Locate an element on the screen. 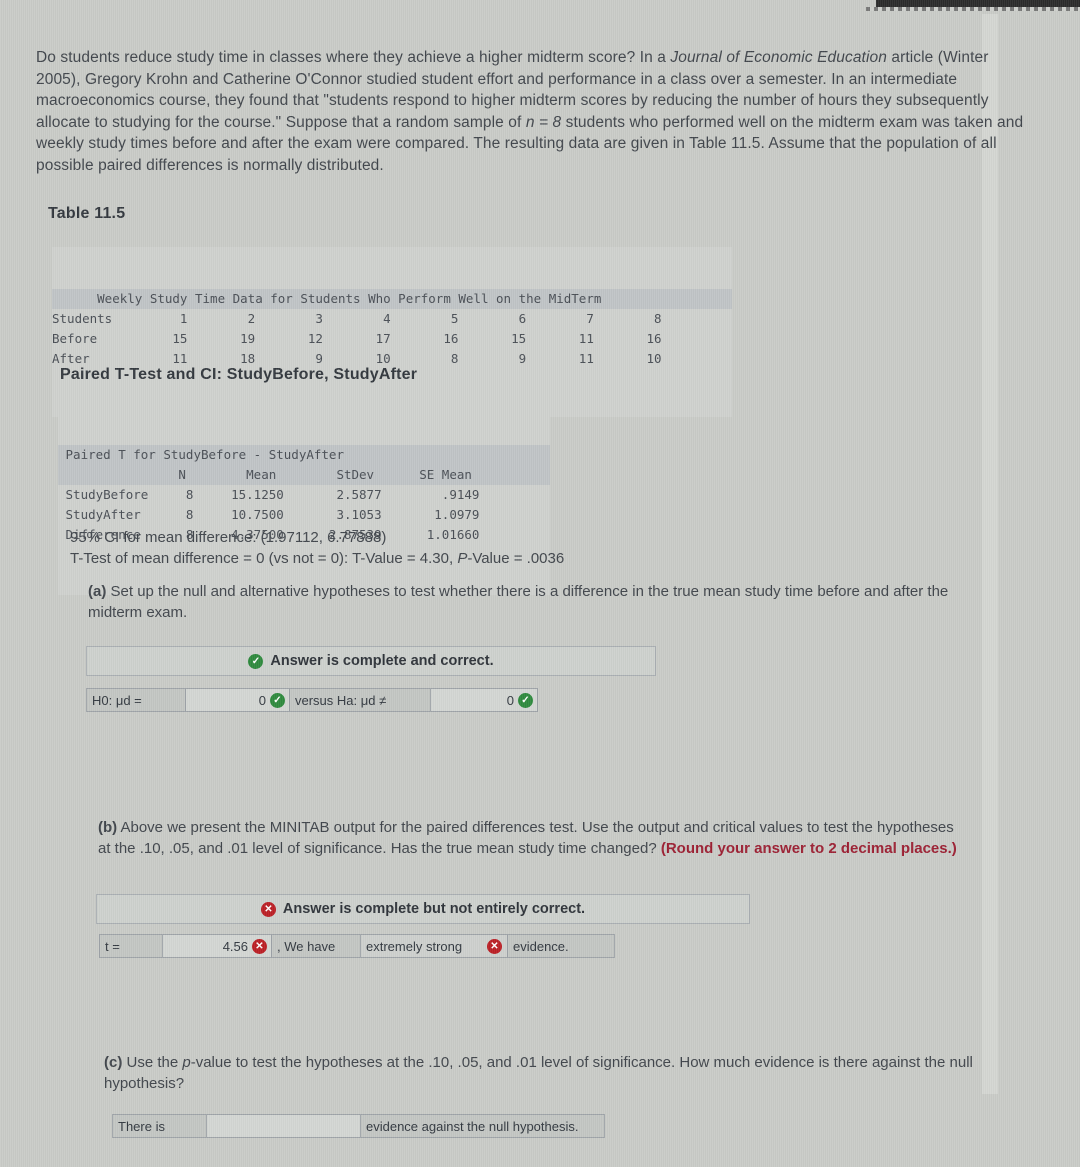 Image resolution: width=1080 pixels, height=1167 pixels. h0-value-field: 0 ✓ is located at coordinates (237, 700).